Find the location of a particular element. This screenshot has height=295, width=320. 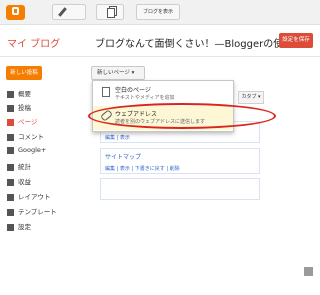

my-blog-link: マイ ブログ is located at coordinates (33, 42).